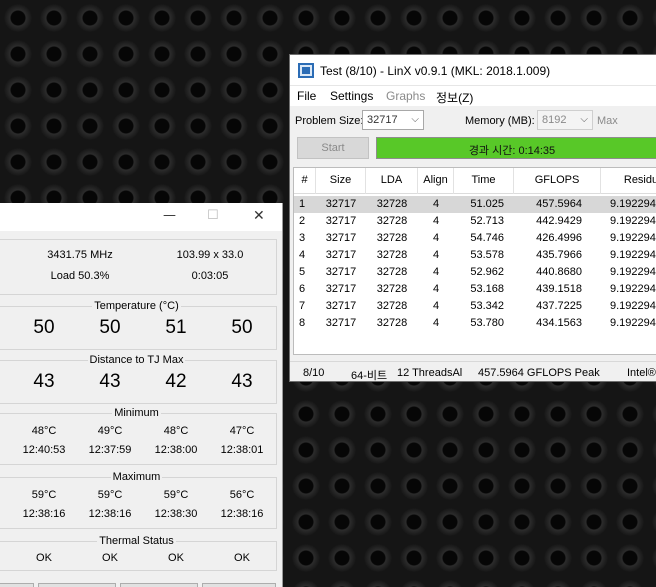 This screenshot has width=656, height=587. What do you see at coordinates (176, 514) in the screenshot?
I see `max-time: 12:38:30` at bounding box center [176, 514].